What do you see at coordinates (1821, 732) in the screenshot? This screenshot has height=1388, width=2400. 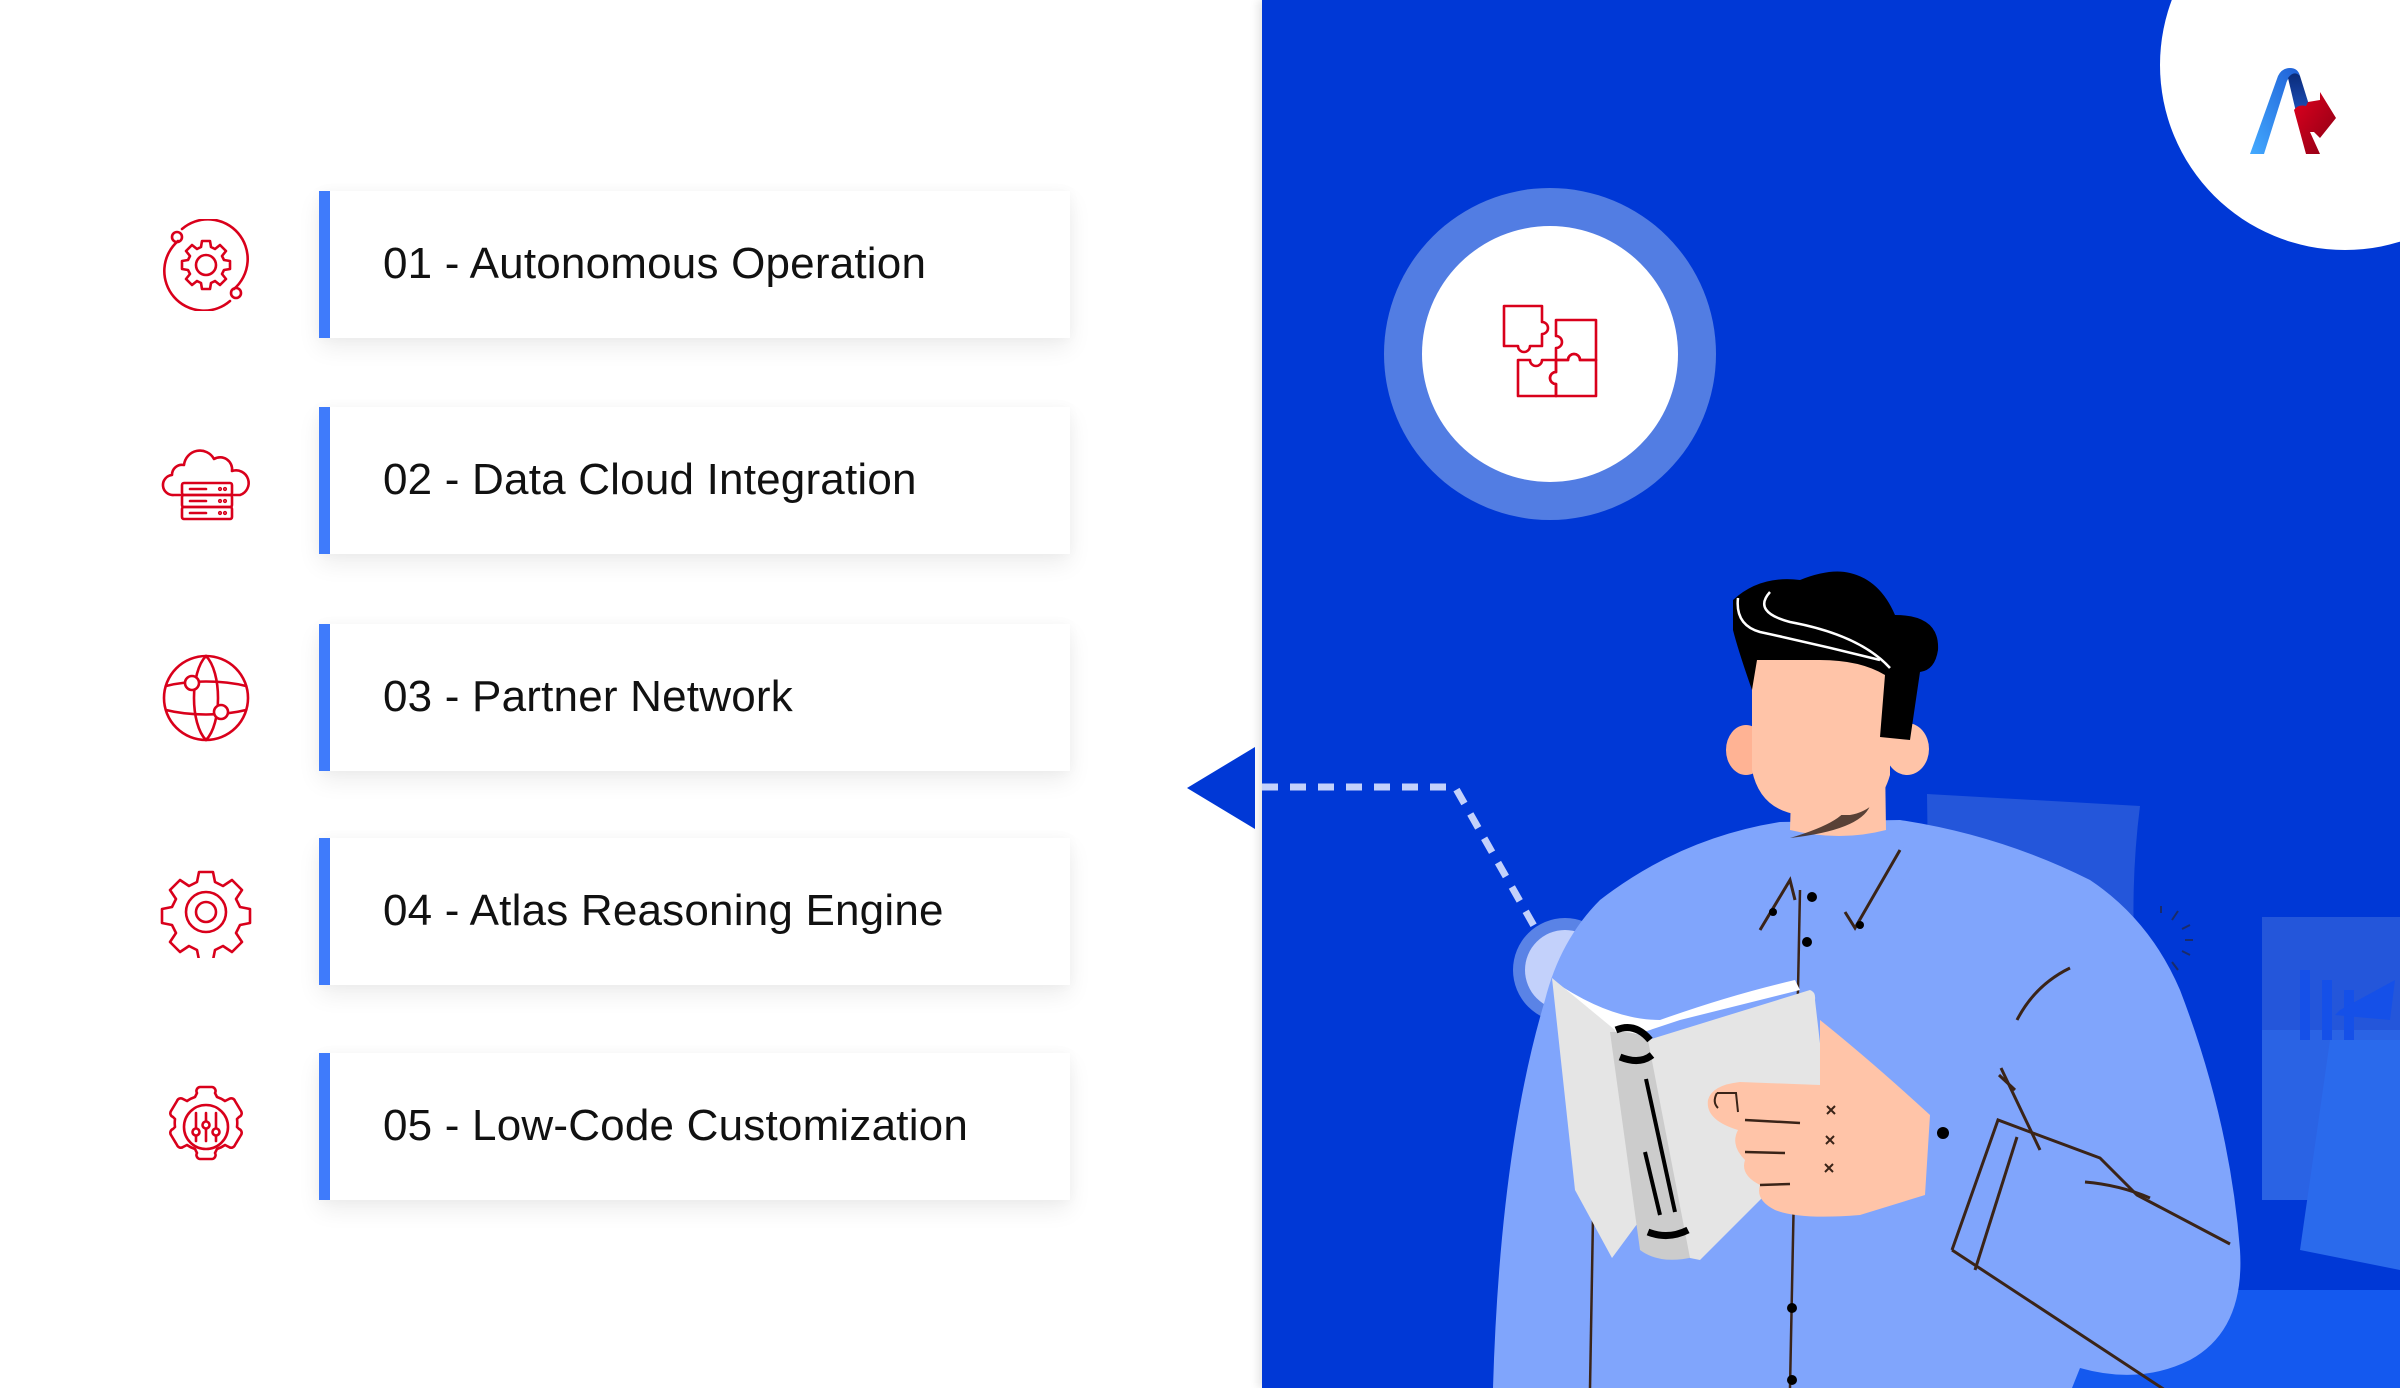 I see `face` at bounding box center [1821, 732].